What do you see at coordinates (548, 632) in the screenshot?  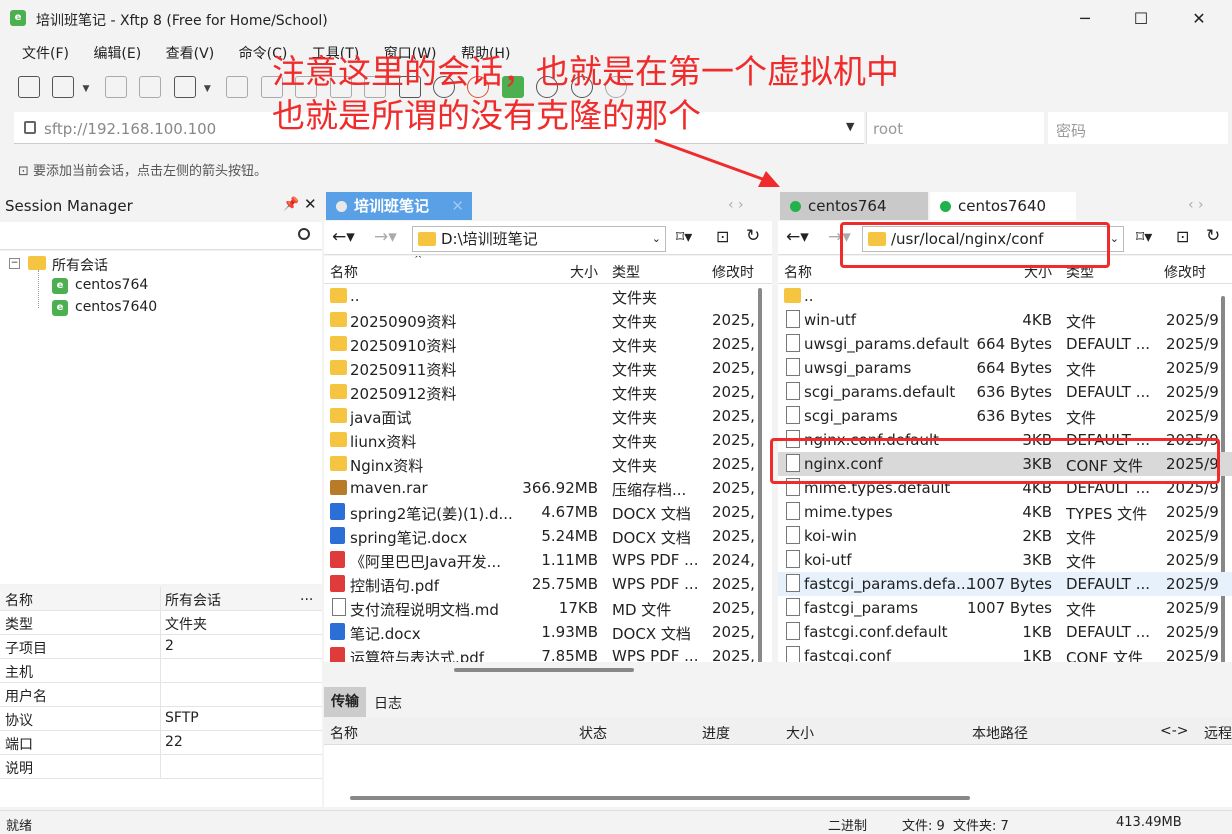 I see `file-row: 笔记.docx 1.93MB DOCX 文档 2025,` at bounding box center [548, 632].